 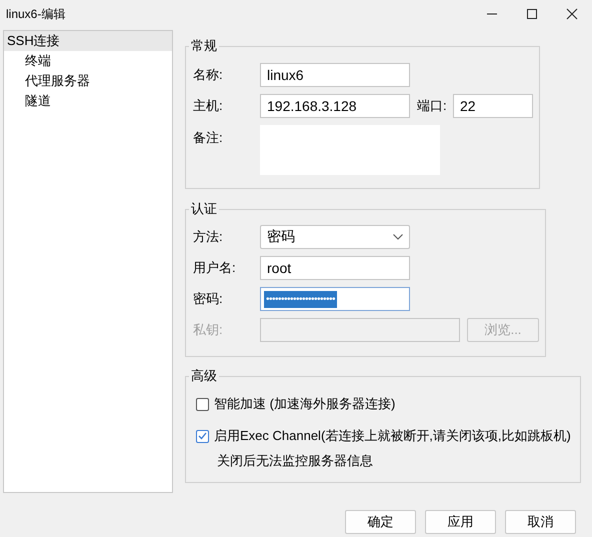 I want to click on dialog-button: 取消, so click(x=540, y=522).